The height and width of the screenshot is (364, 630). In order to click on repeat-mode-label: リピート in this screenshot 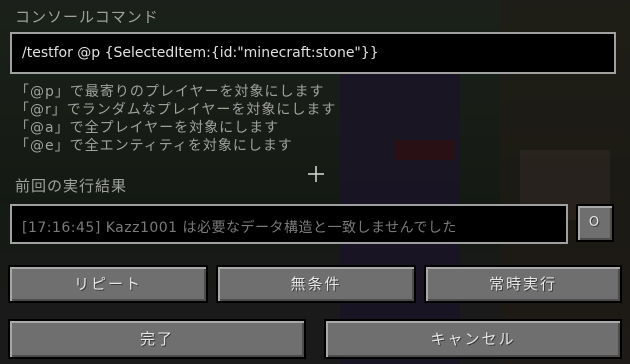, I will do `click(107, 284)`.